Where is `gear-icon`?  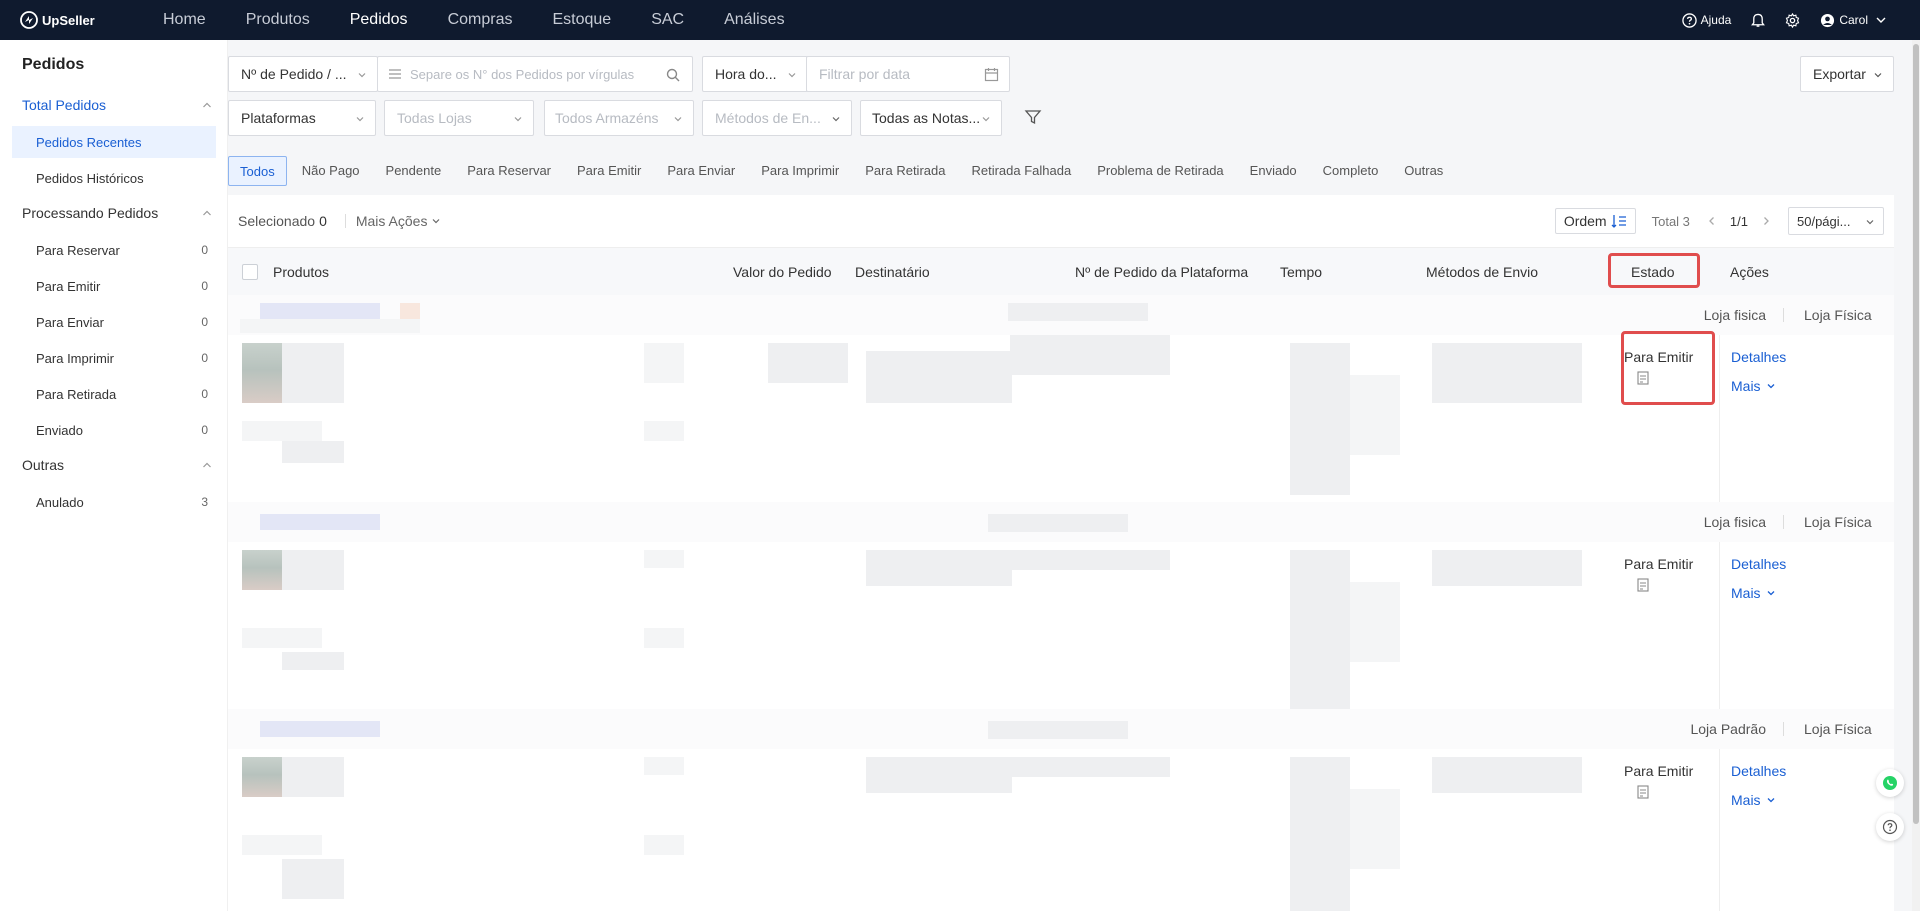 gear-icon is located at coordinates (1793, 20).